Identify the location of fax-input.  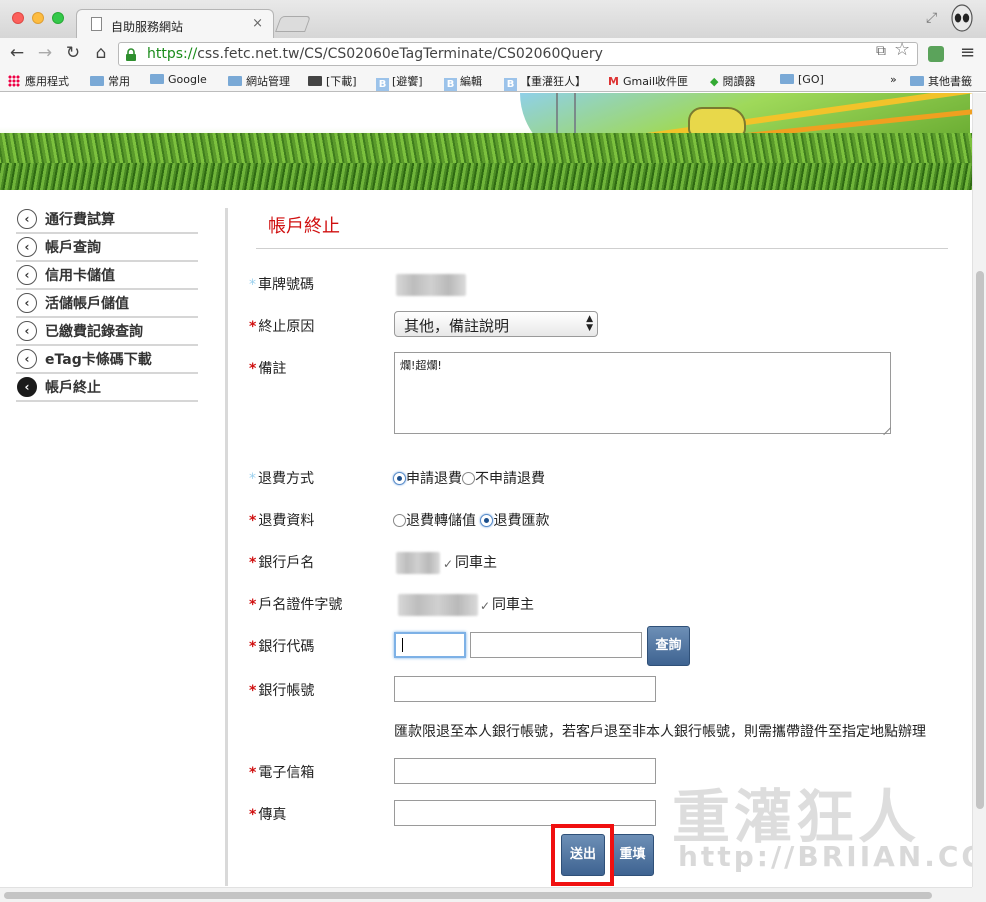
(525, 813).